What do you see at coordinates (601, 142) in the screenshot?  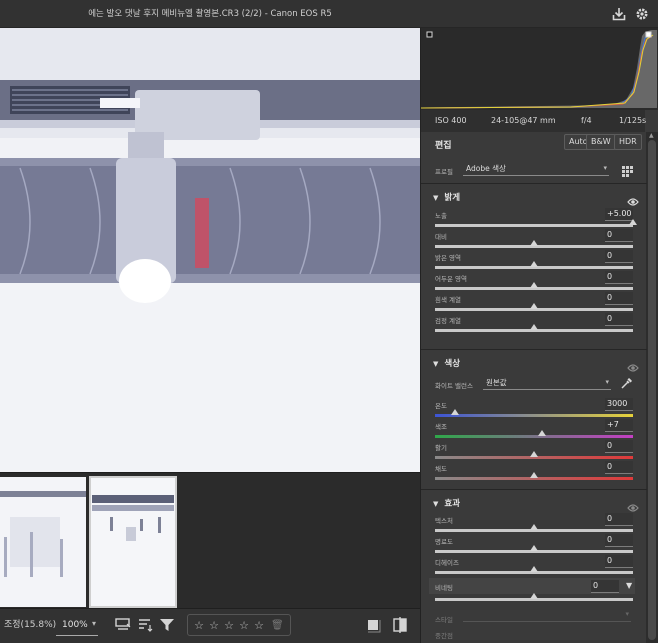 I see `bw-button: B&W` at bounding box center [601, 142].